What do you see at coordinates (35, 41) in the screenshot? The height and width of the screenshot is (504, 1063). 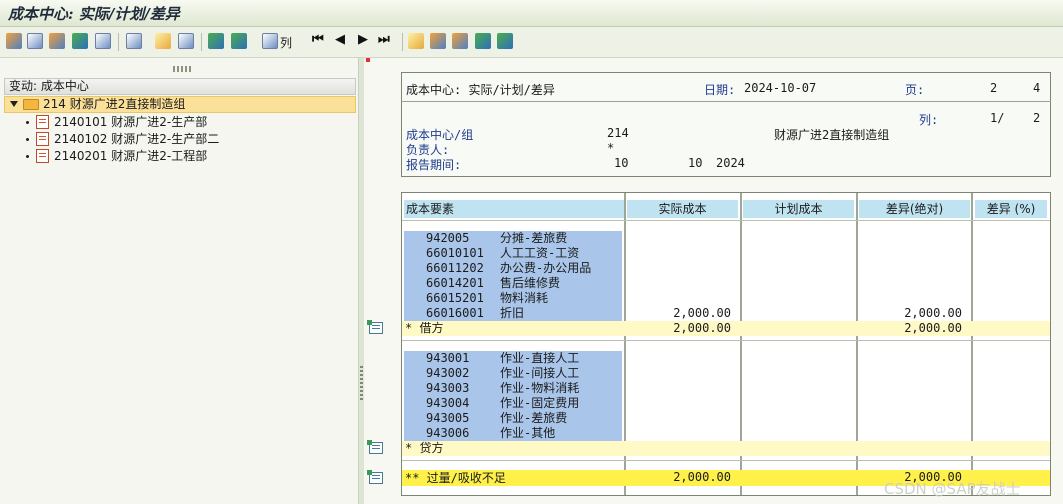 I see `detail-view-icon` at bounding box center [35, 41].